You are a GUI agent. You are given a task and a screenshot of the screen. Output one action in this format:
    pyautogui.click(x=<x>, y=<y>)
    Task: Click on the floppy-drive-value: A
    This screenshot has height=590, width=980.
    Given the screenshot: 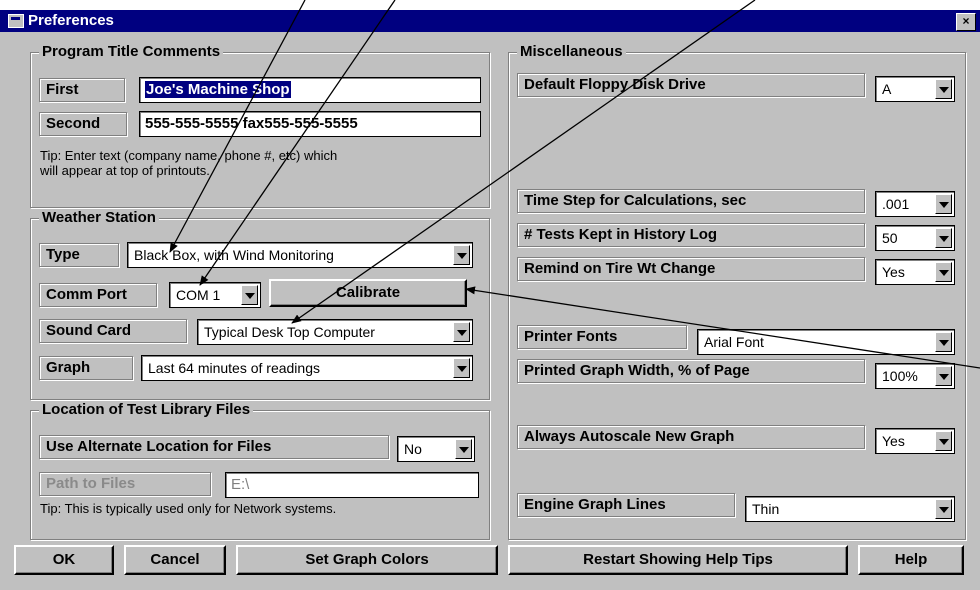 What is the action you would take?
    pyautogui.click(x=887, y=89)
    